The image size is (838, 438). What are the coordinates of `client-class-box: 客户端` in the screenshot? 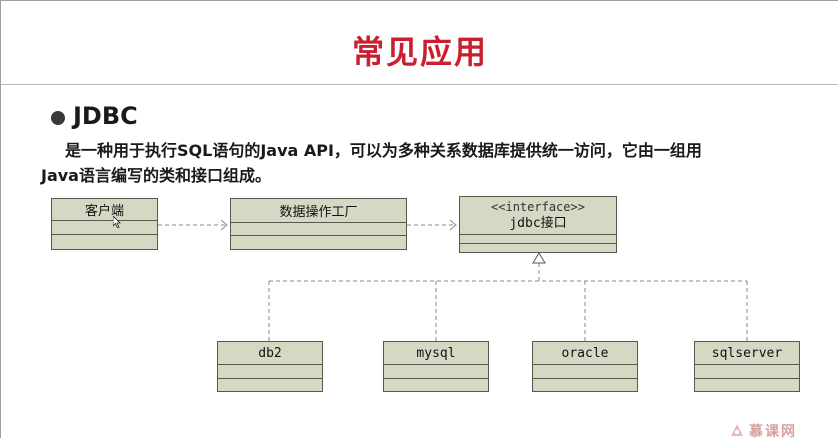 It's located at (104, 224).